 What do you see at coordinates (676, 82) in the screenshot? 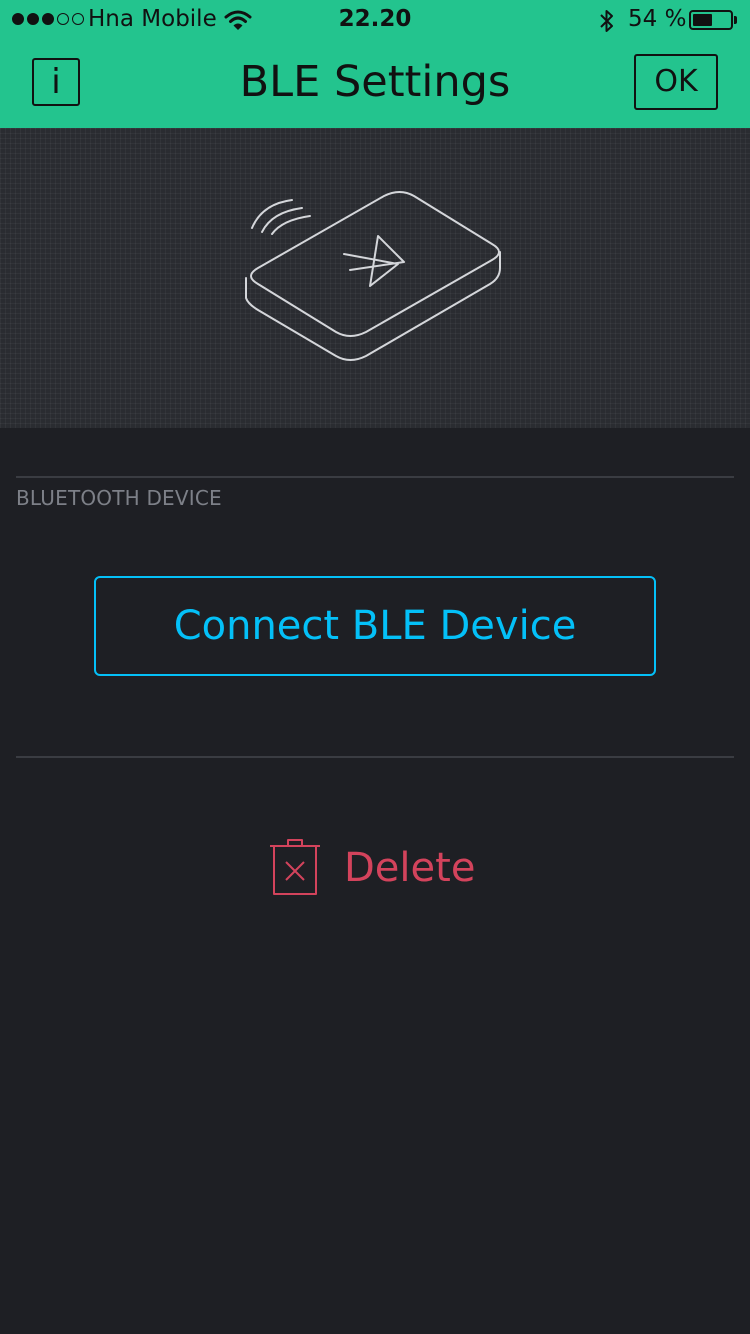
I see `ok-button: OK` at bounding box center [676, 82].